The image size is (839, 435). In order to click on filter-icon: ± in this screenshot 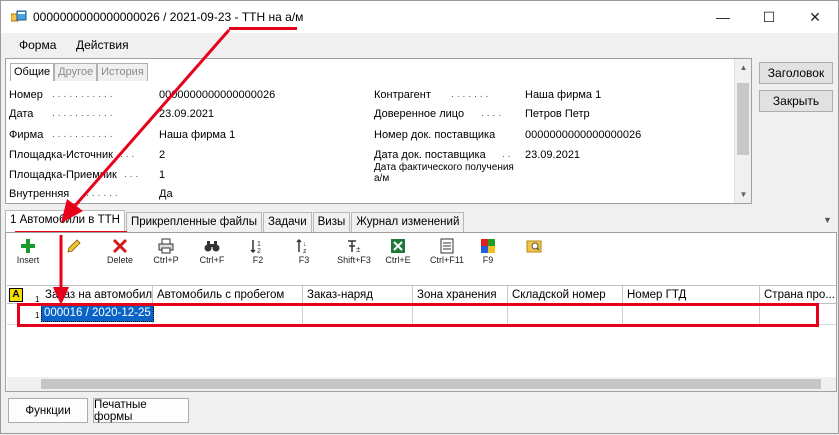, I will do `click(354, 247)`.